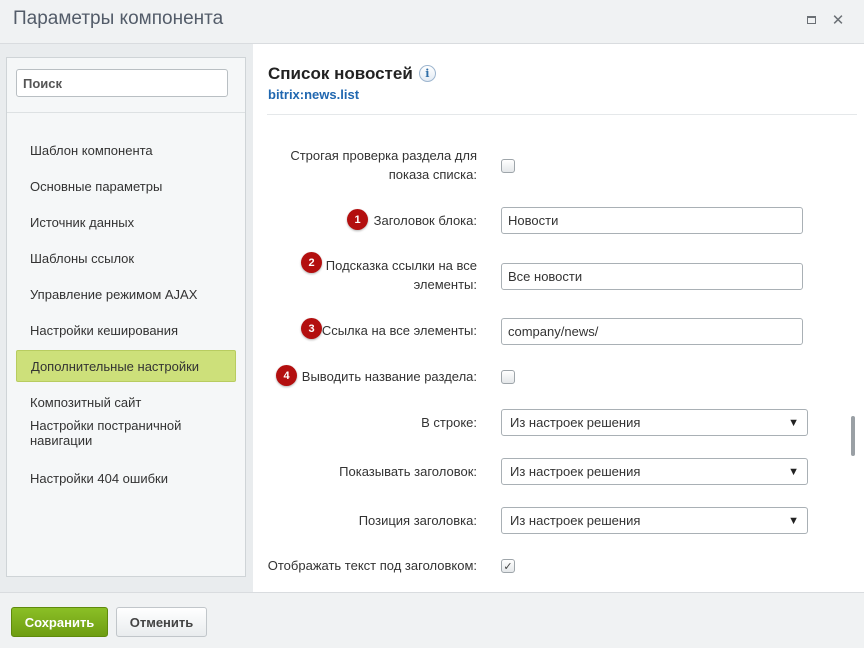 Image resolution: width=864 pixels, height=648 pixels. Describe the element at coordinates (86, 402) in the screenshot. I see `sidebar-item-label: Композитный сайт` at that location.